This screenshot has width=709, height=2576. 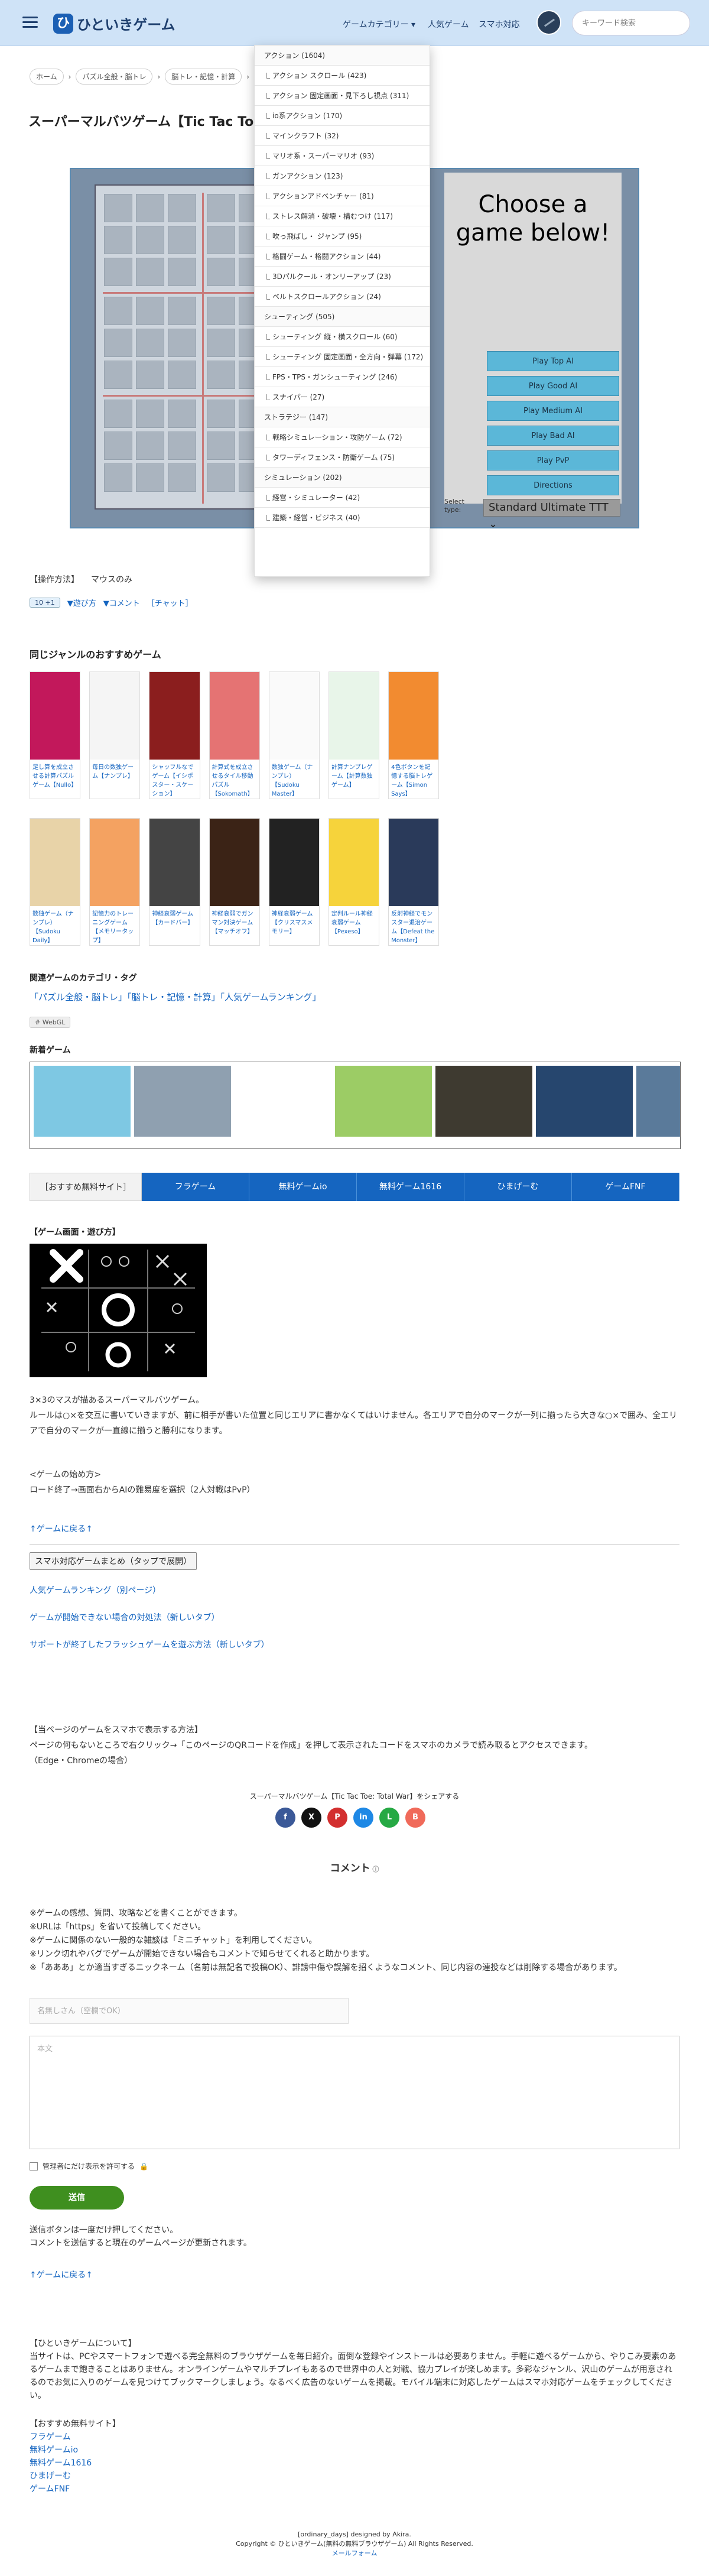 I want to click on dropdown-category: シミュレーション (202), so click(x=342, y=478).